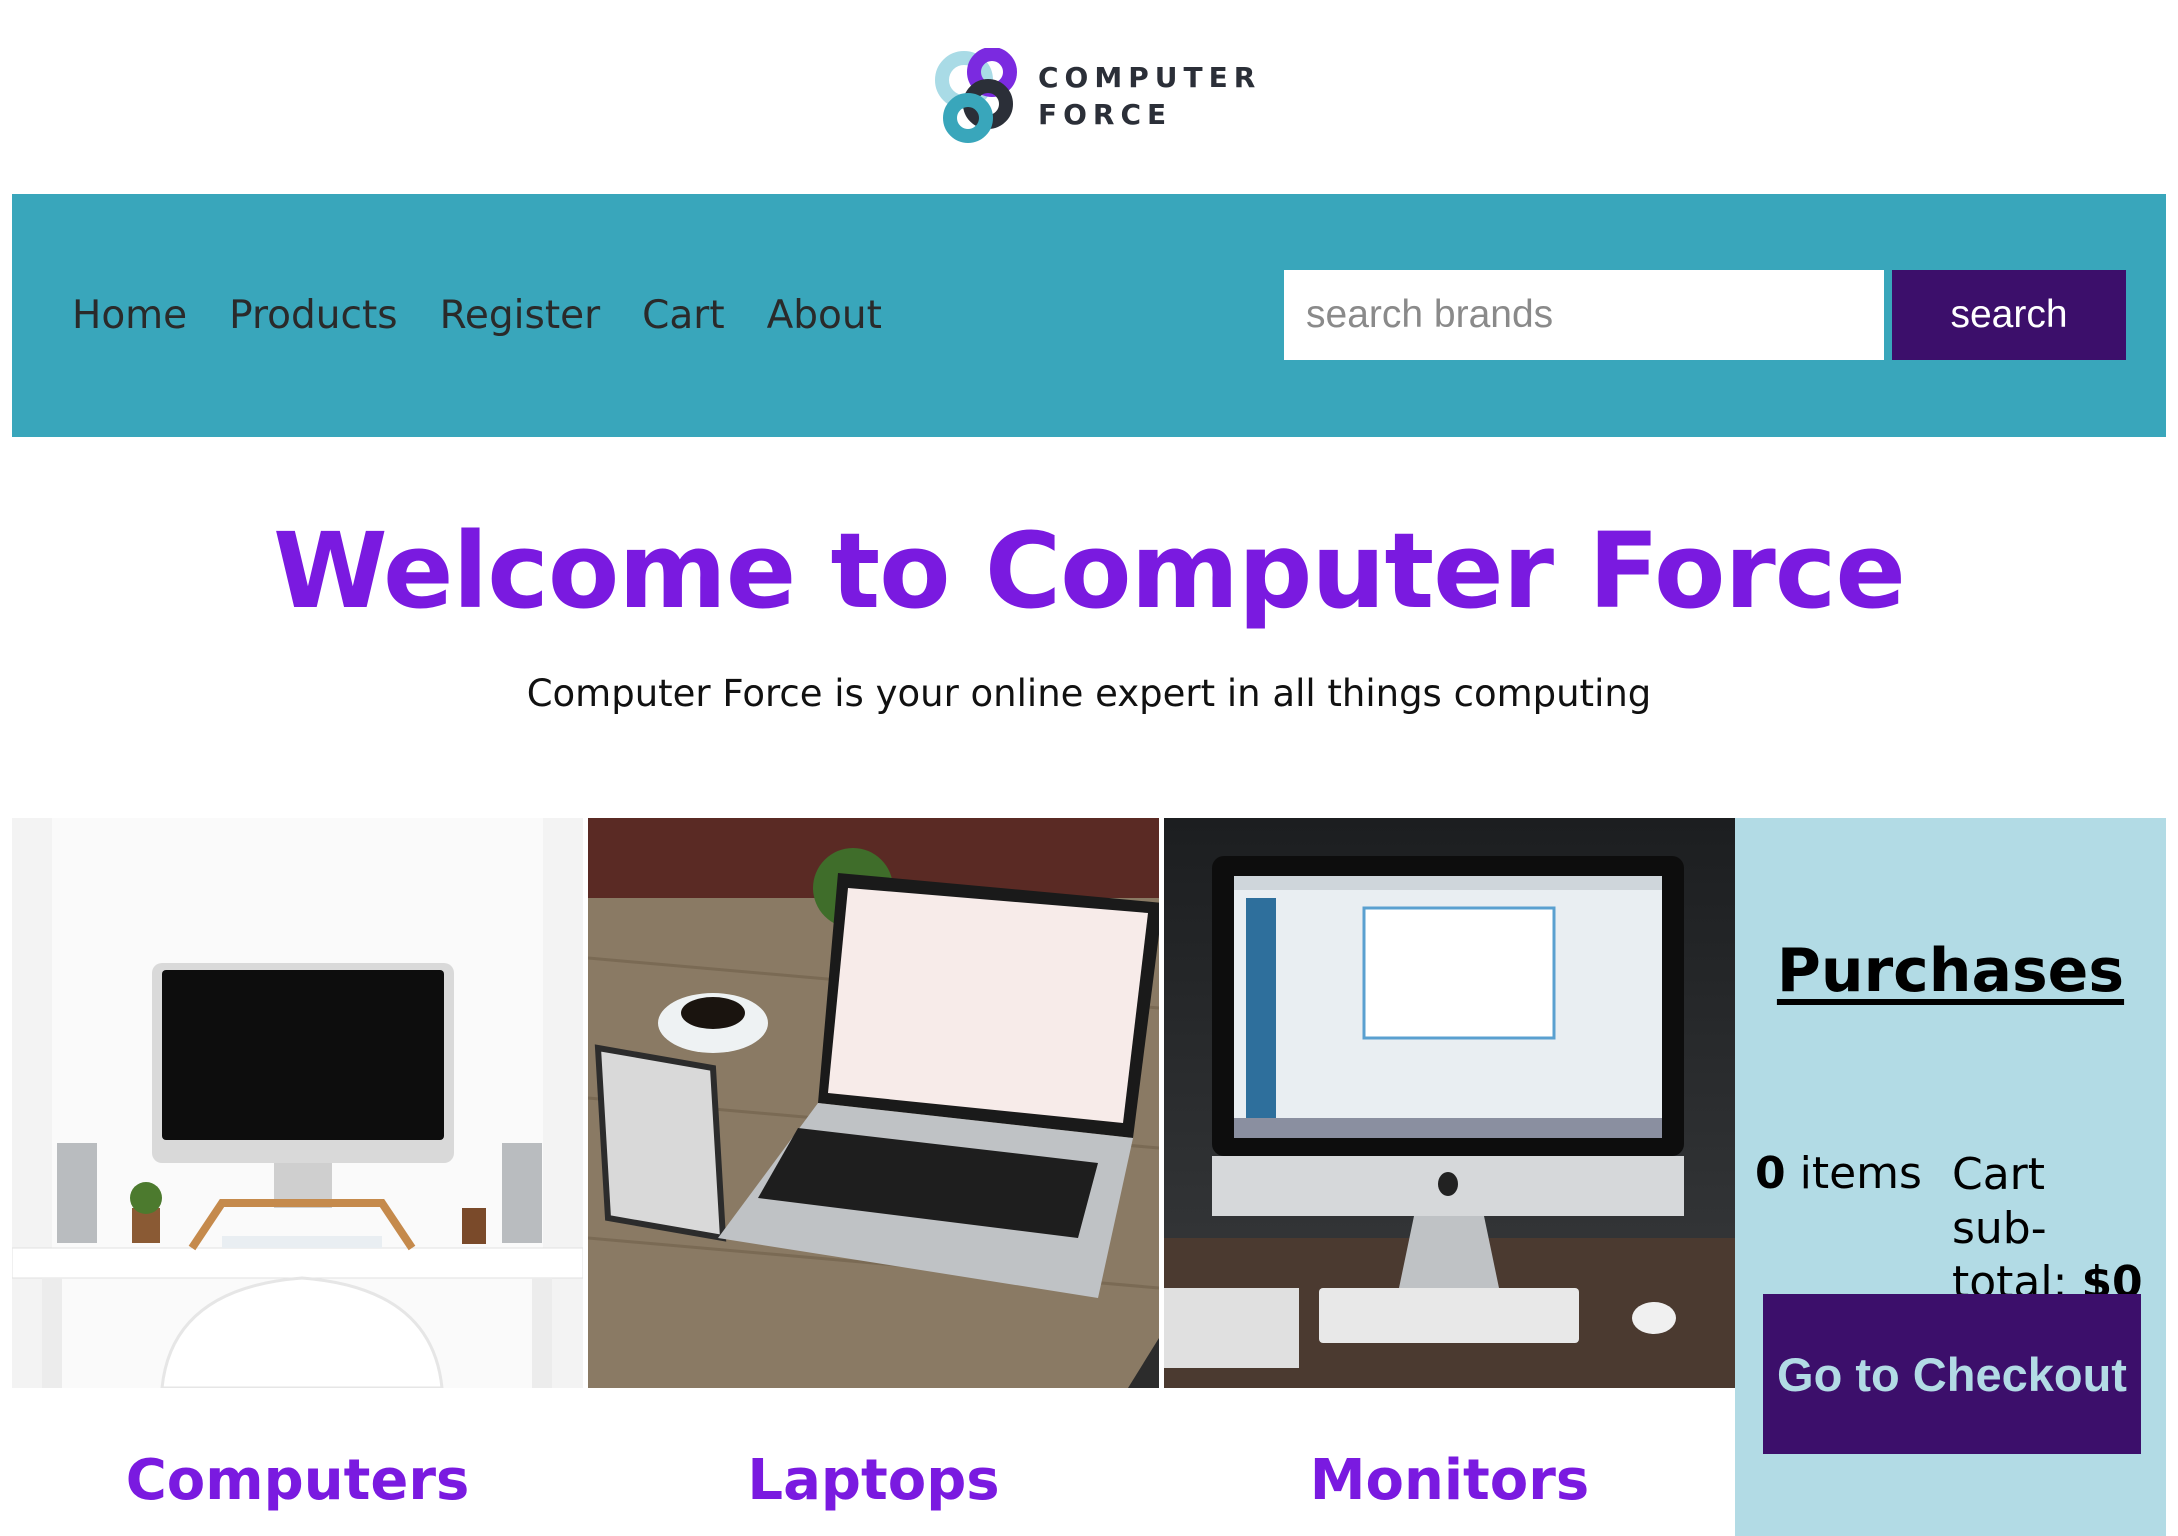 Image resolution: width=2178 pixels, height=1536 pixels. I want to click on category-card-monitors: Monitors, so click(1449, 1177).